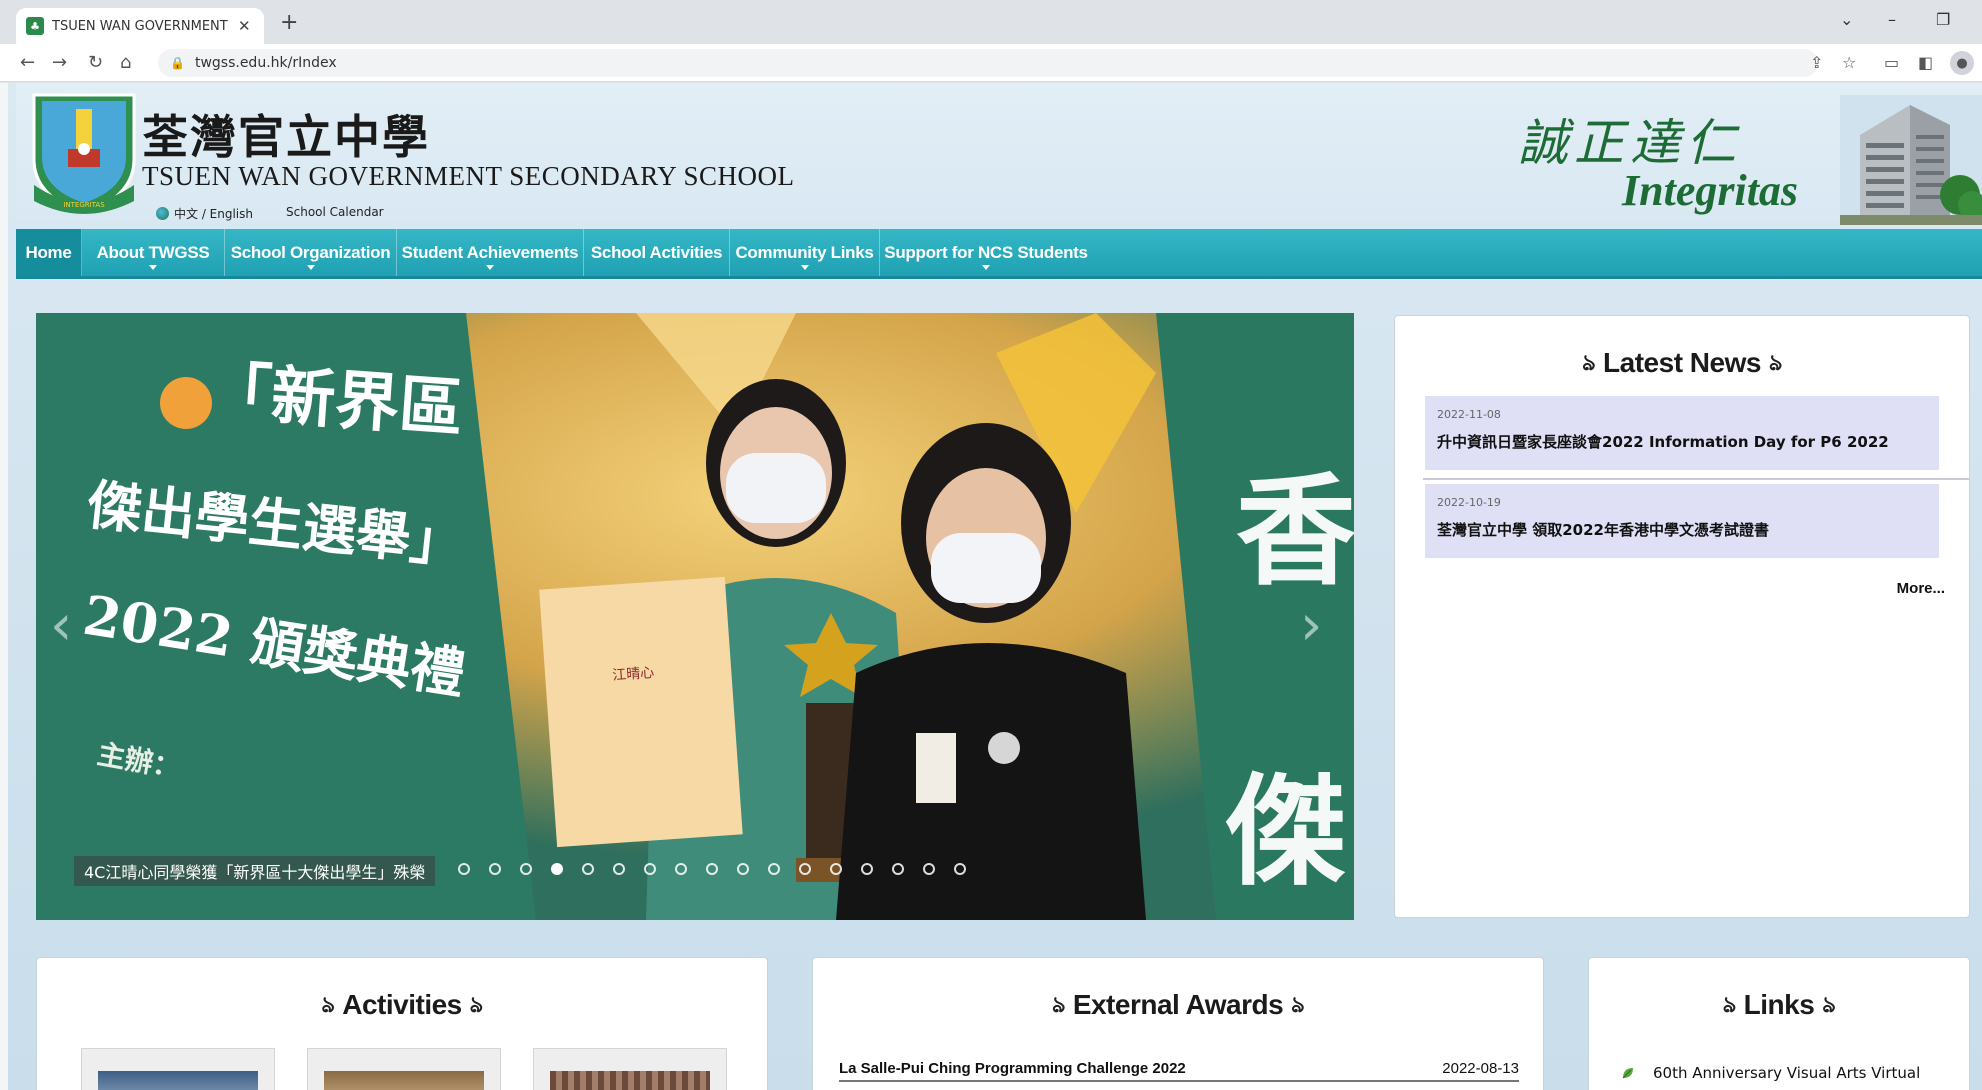 This screenshot has width=1982, height=1090. I want to click on school-name-english: TSUEN WAN GOVERNMENT SECONDARY SCHOOL, so click(468, 176).